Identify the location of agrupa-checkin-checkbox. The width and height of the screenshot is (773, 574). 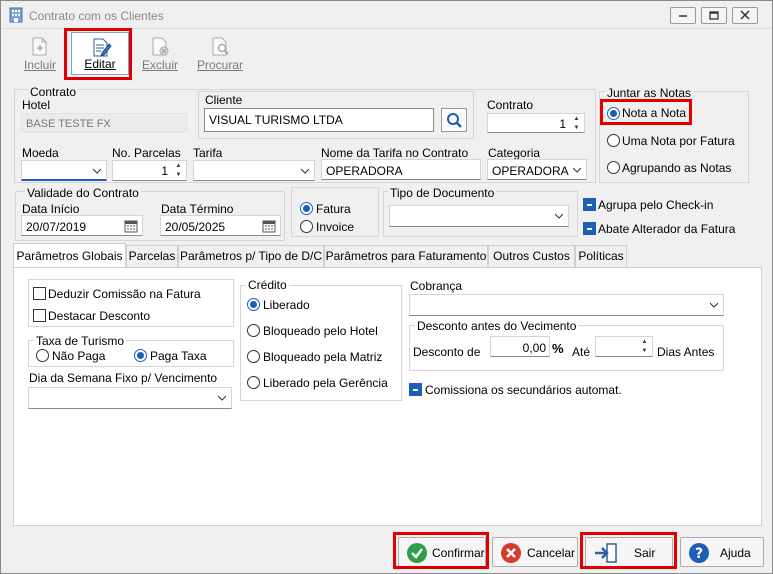
(589, 204).